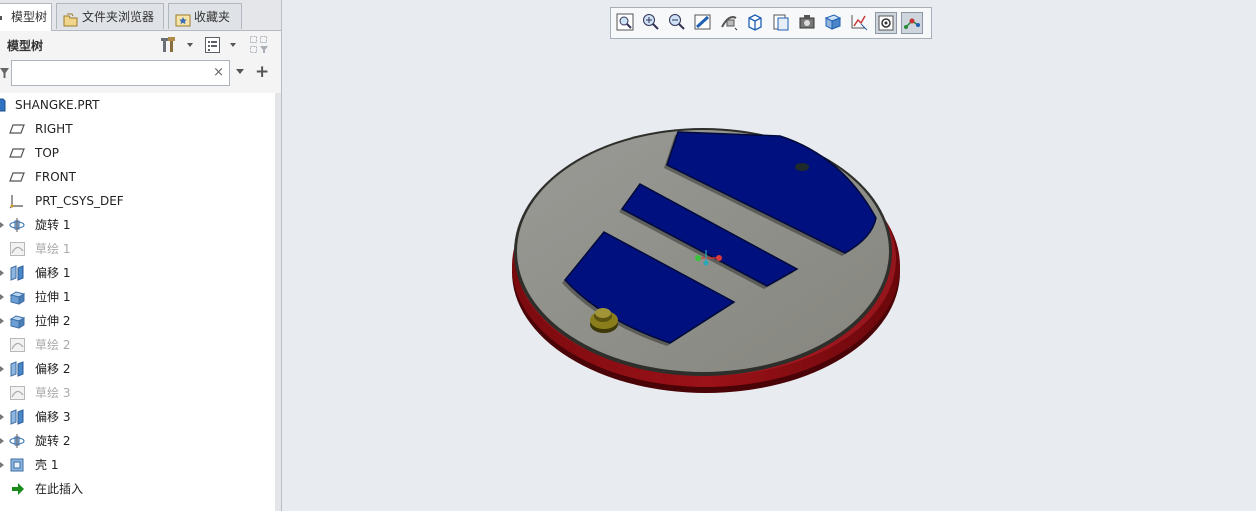  Describe the element at coordinates (53, 249) in the screenshot. I see `tree-item-label: 草绘 1` at that location.